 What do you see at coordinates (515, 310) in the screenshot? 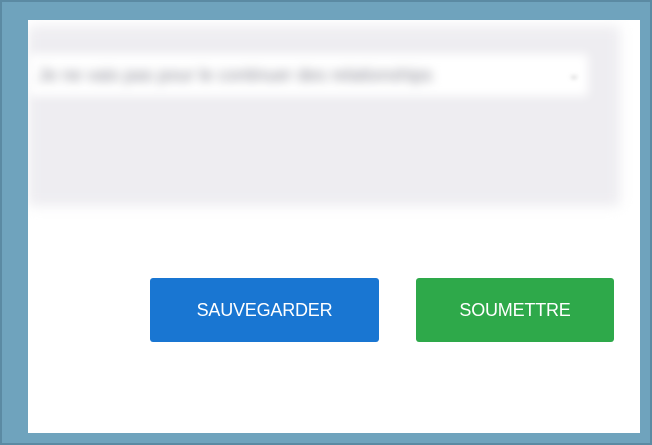
I see `submit-button: SOUMETTRE` at bounding box center [515, 310].